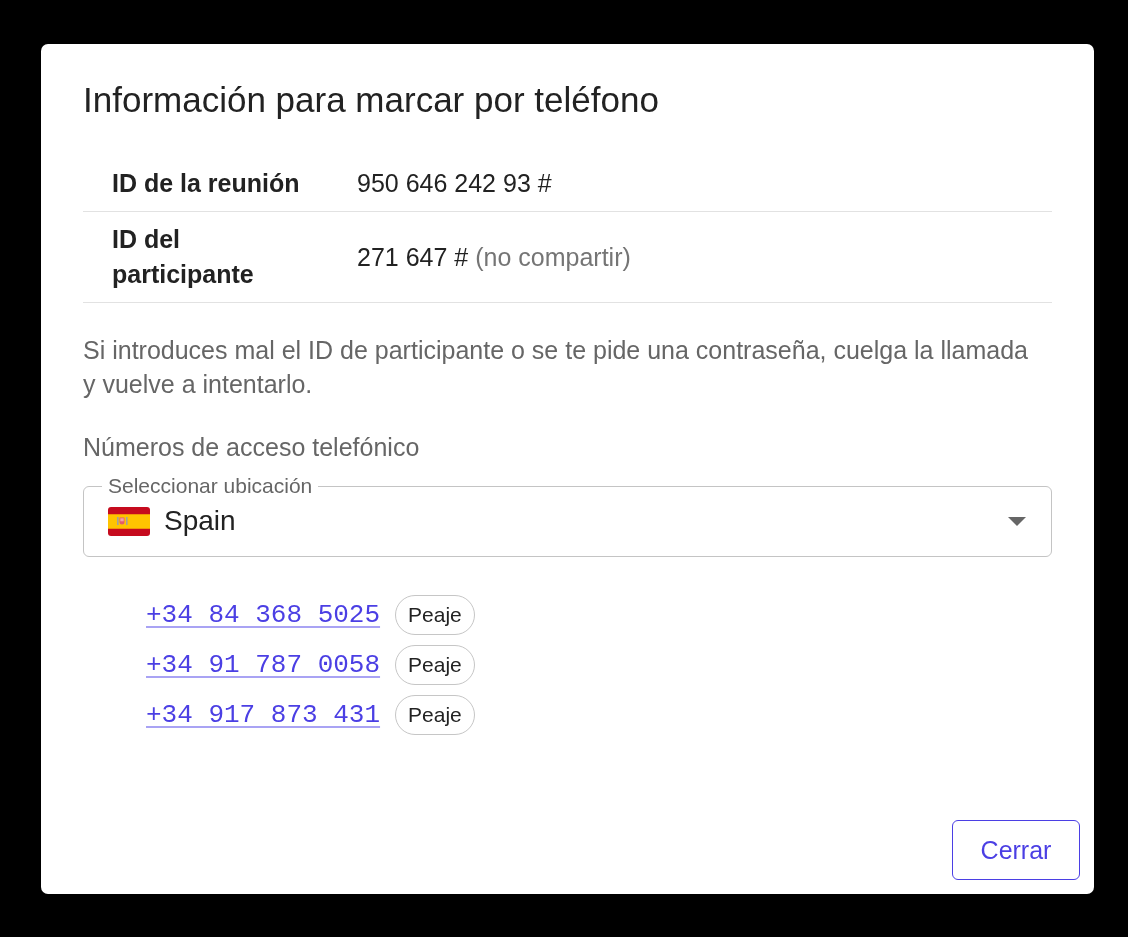  Describe the element at coordinates (413, 257) in the screenshot. I see `detail-value: 271 647 #` at that location.